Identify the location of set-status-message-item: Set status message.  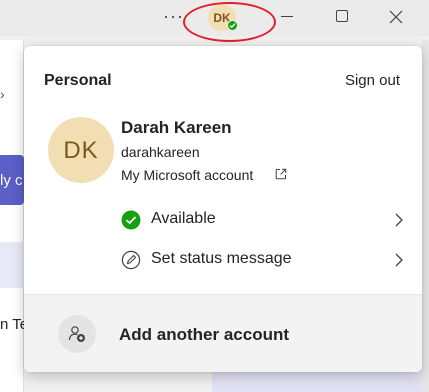
(223, 259).